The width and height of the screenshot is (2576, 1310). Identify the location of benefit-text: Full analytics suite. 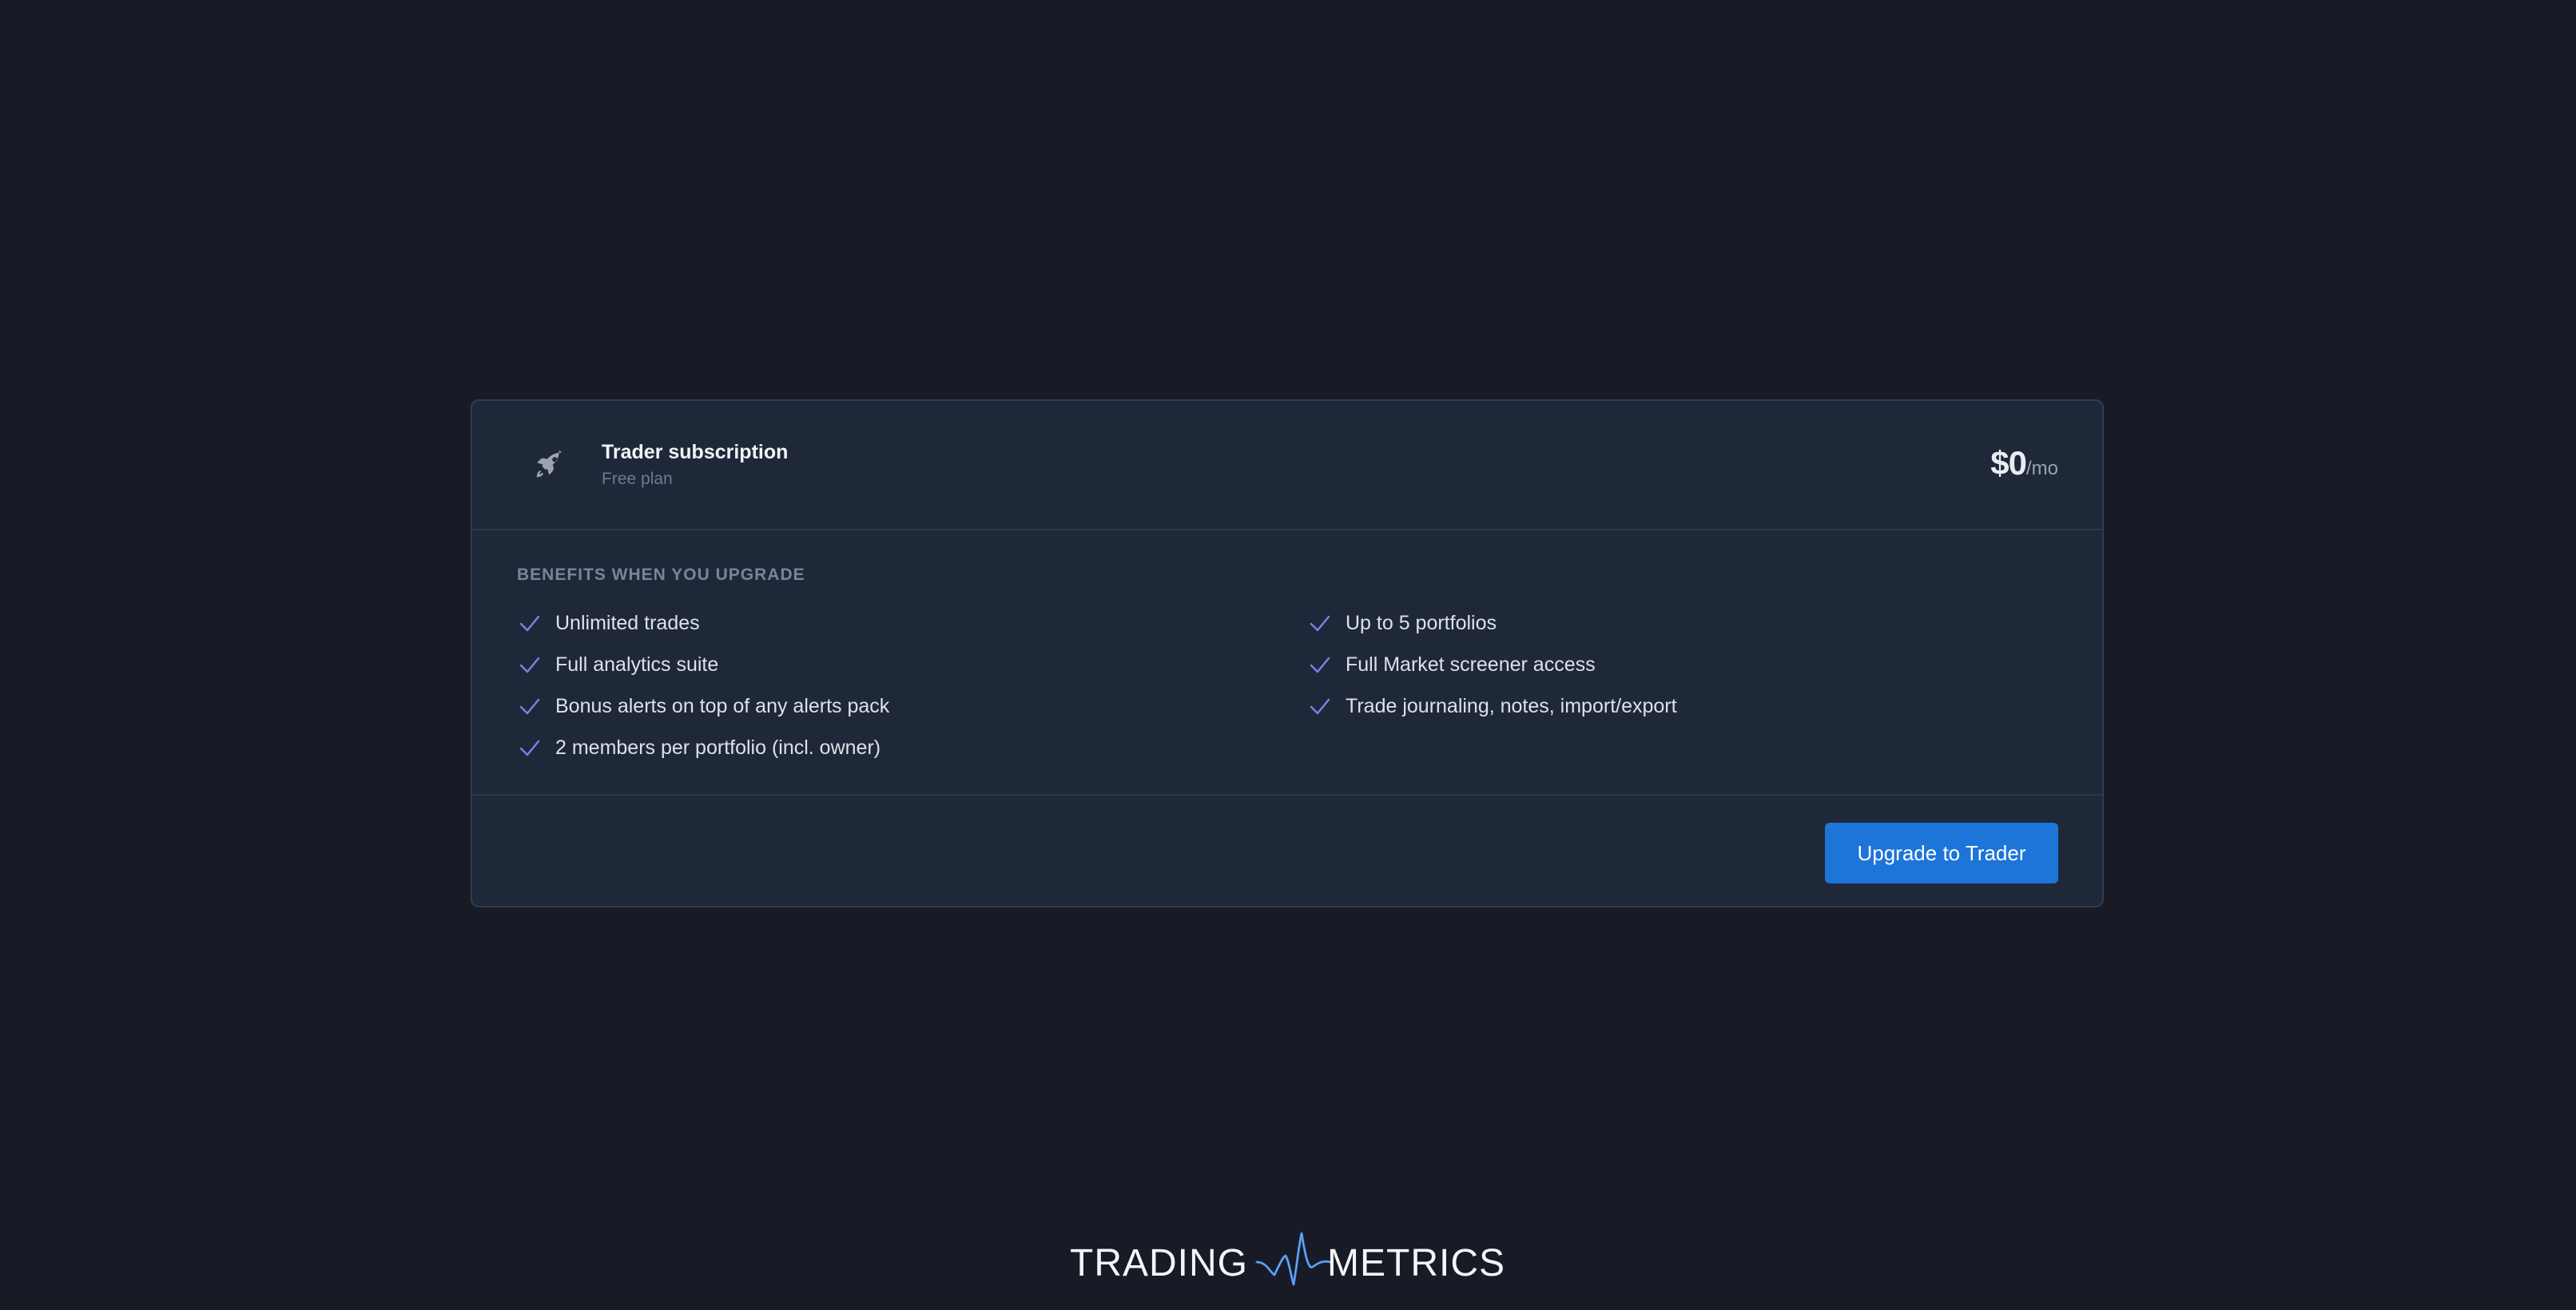
(637, 665).